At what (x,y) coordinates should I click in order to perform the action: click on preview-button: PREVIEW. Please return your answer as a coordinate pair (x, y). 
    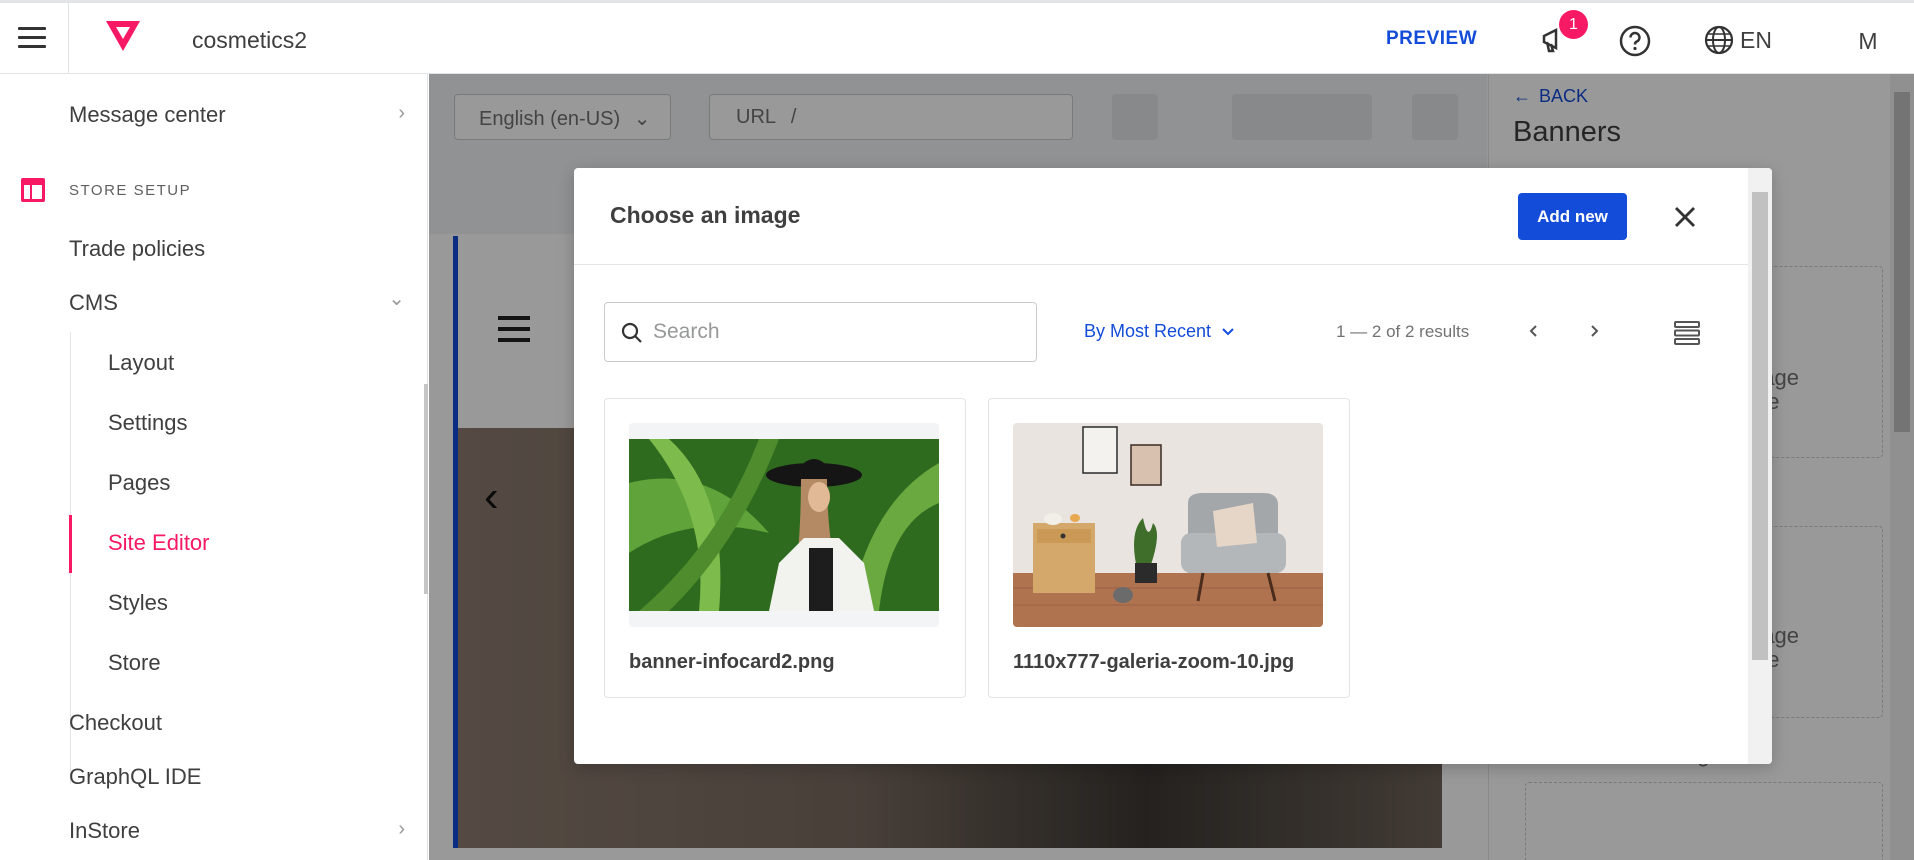
    Looking at the image, I should click on (1431, 39).